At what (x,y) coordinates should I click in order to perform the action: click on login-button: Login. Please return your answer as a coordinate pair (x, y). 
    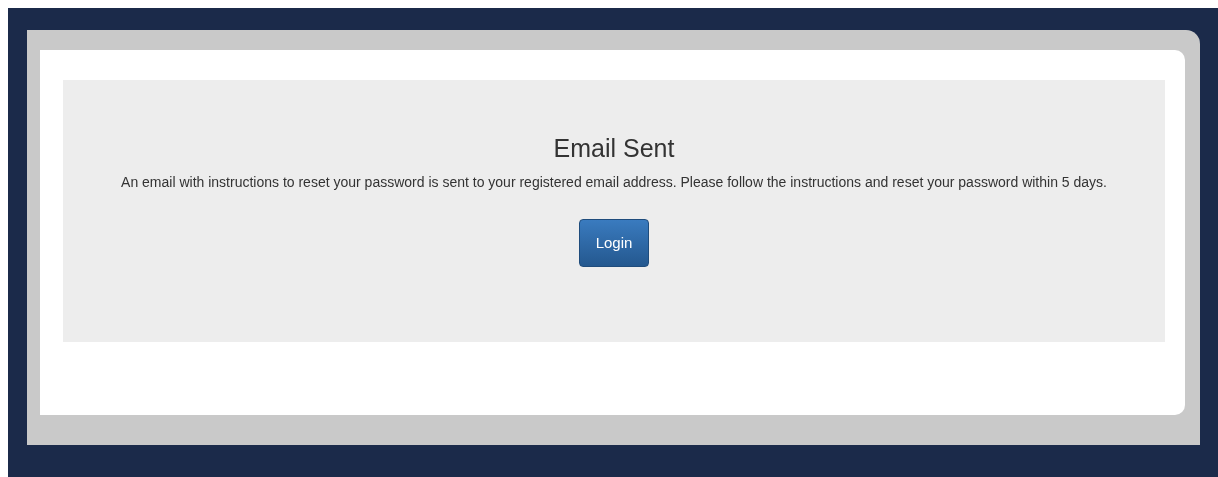
    Looking at the image, I should click on (614, 243).